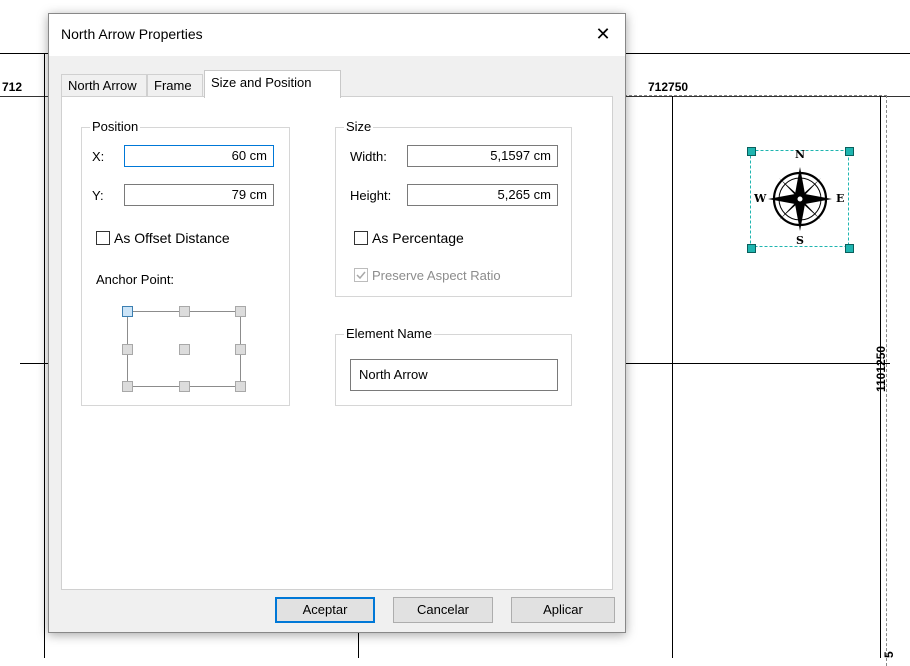 The width and height of the screenshot is (910, 666). Describe the element at coordinates (98, 195) in the screenshot. I see `y-label: Y:` at that location.